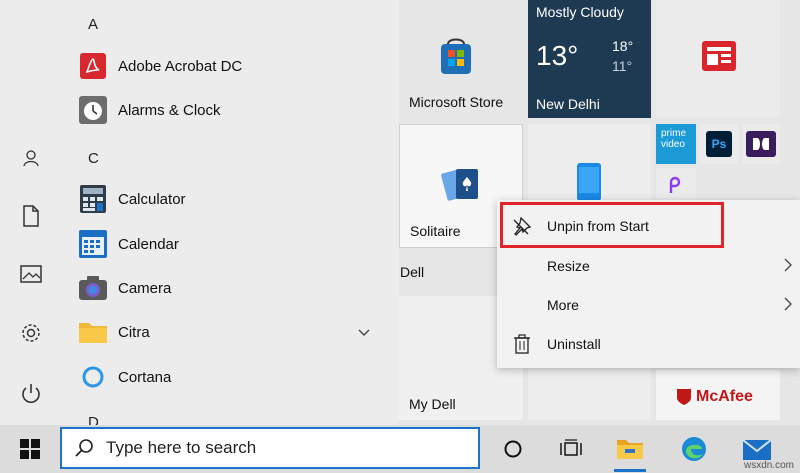  I want to click on cards-icon, so click(462, 187).